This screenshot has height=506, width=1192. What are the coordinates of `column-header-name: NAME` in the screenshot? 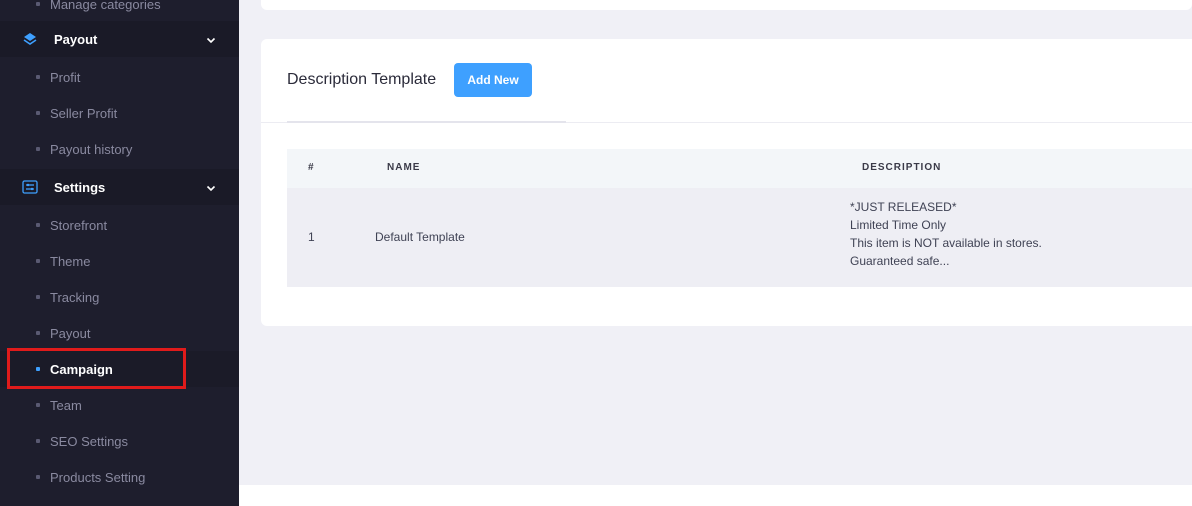 It's located at (404, 167).